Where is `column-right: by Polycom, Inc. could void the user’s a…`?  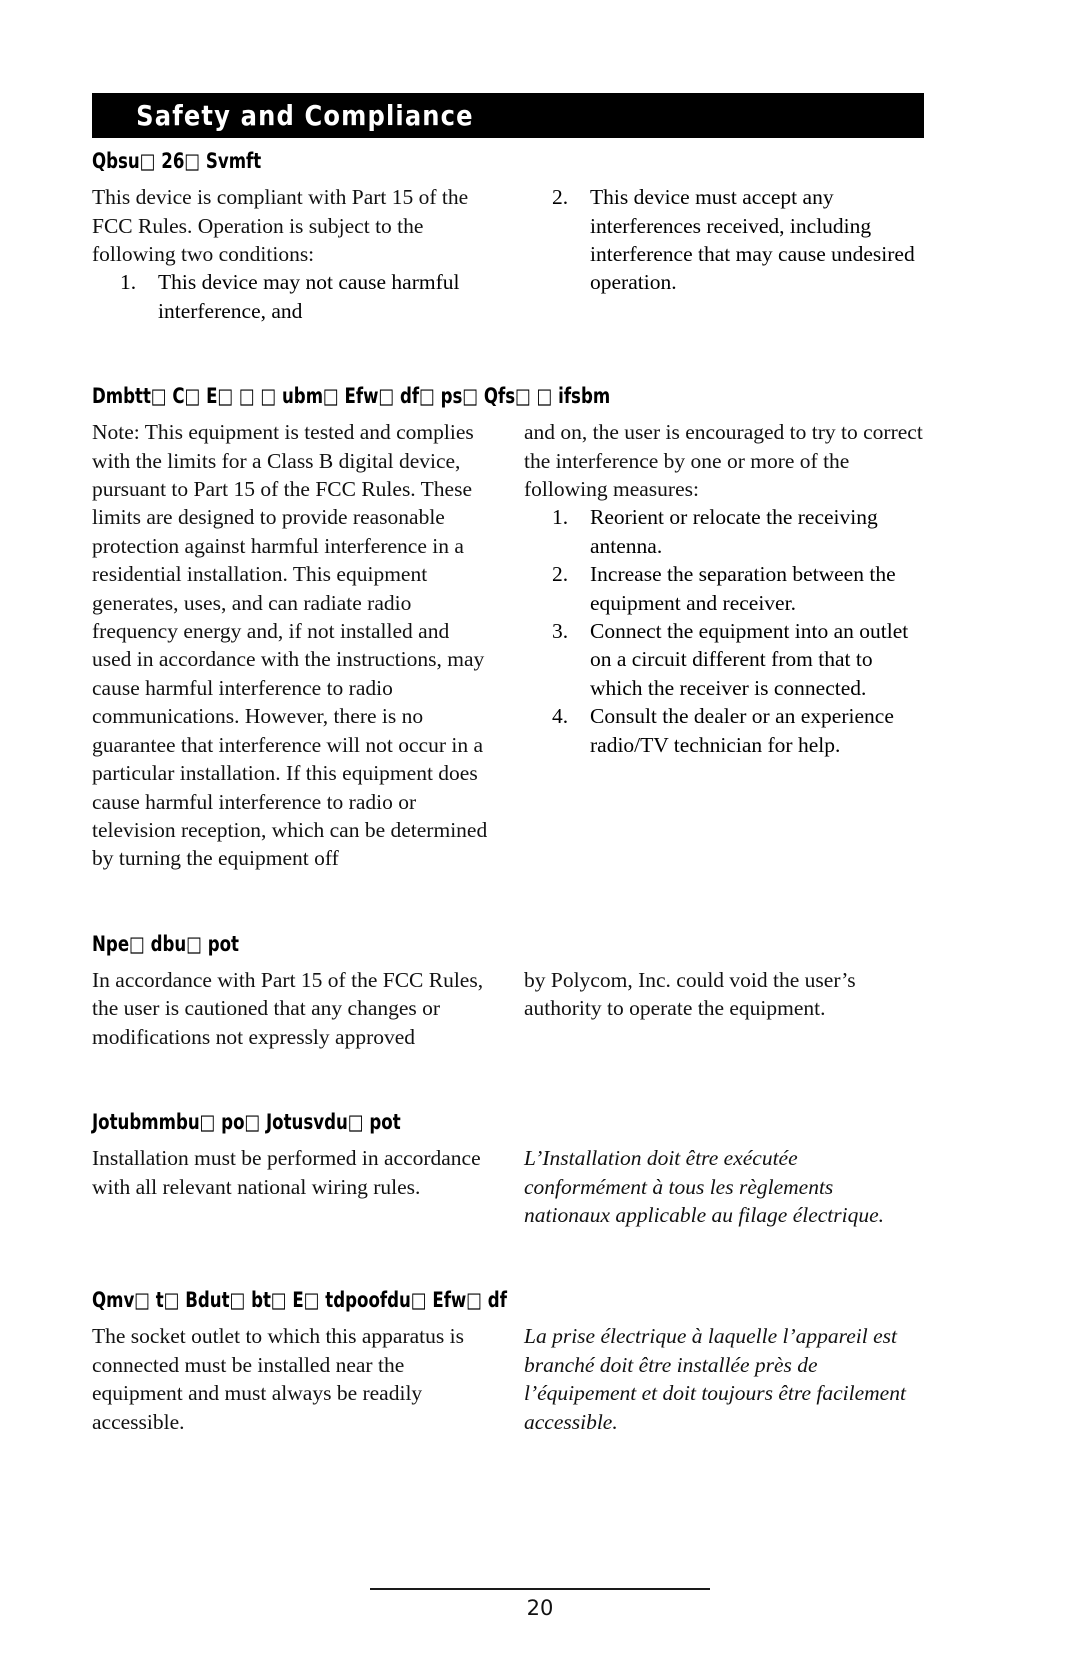 column-right: by Polycom, Inc. could void the user’s a… is located at coordinates (724, 994).